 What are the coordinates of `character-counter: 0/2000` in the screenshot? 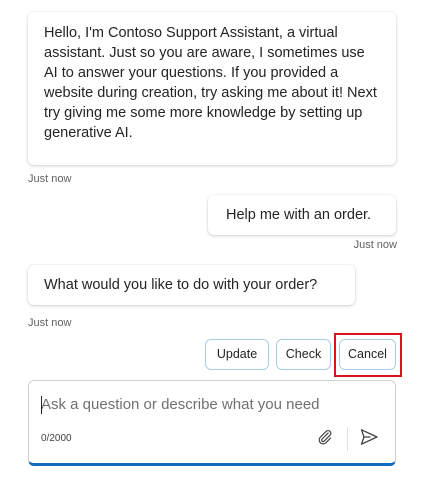 It's located at (56, 438).